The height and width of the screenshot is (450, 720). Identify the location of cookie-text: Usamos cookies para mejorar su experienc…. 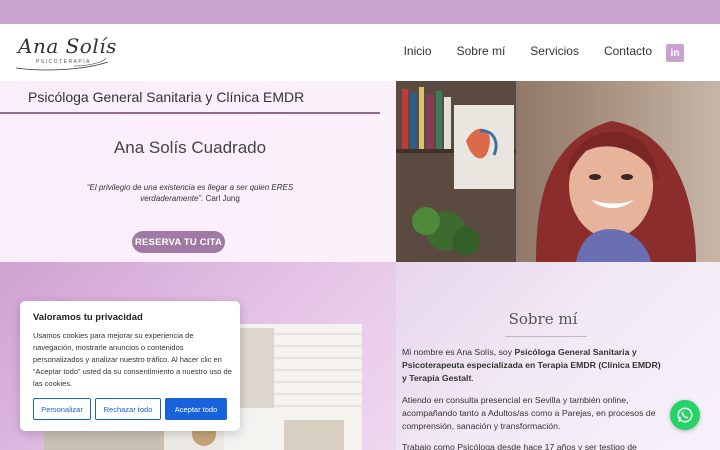
(132, 359).